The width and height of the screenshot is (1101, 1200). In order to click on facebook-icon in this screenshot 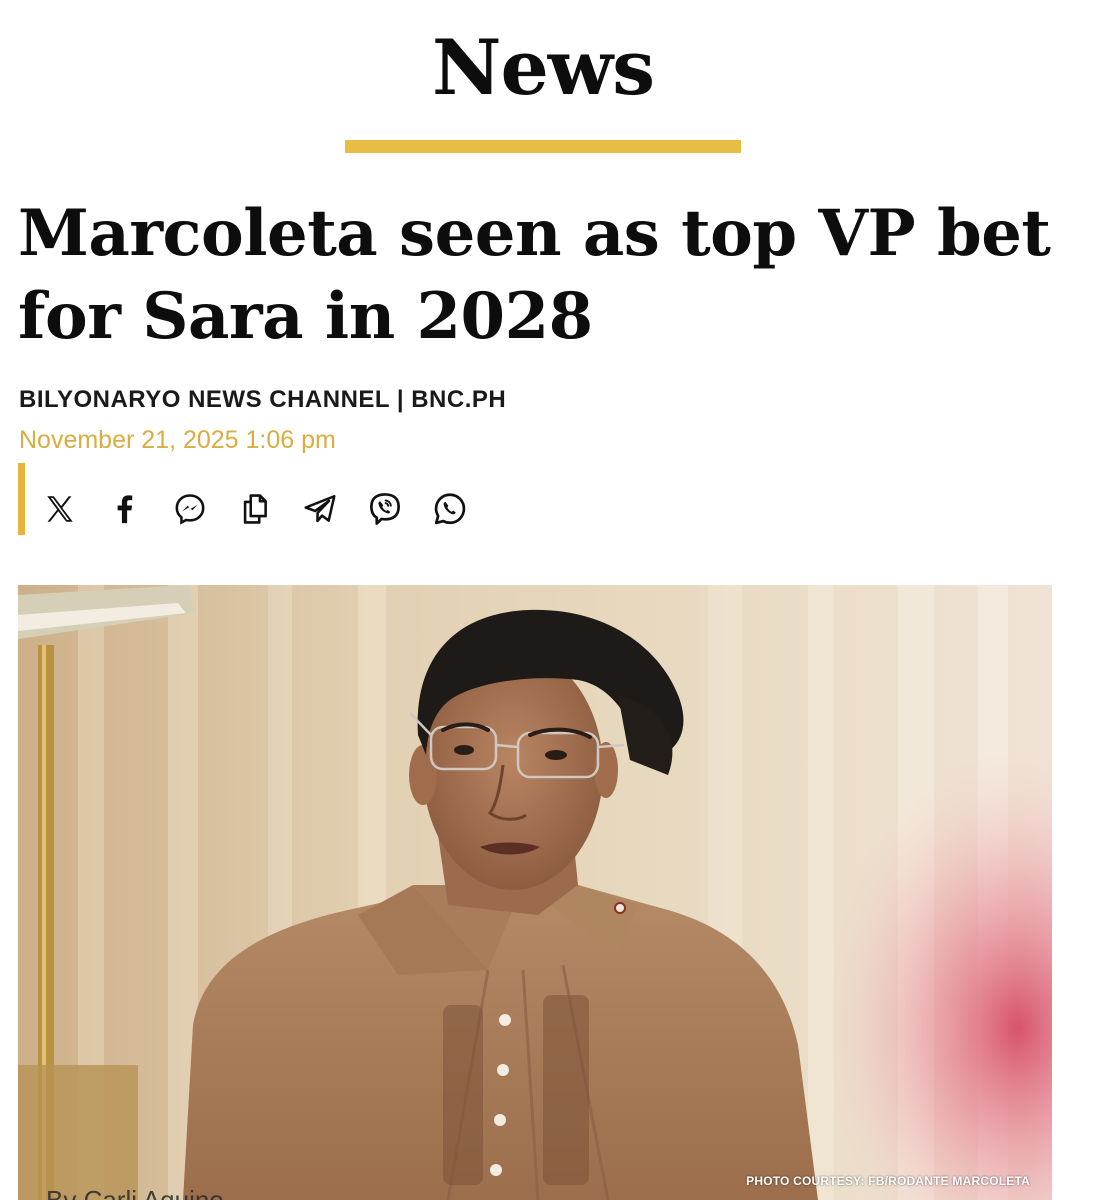, I will do `click(125, 509)`.